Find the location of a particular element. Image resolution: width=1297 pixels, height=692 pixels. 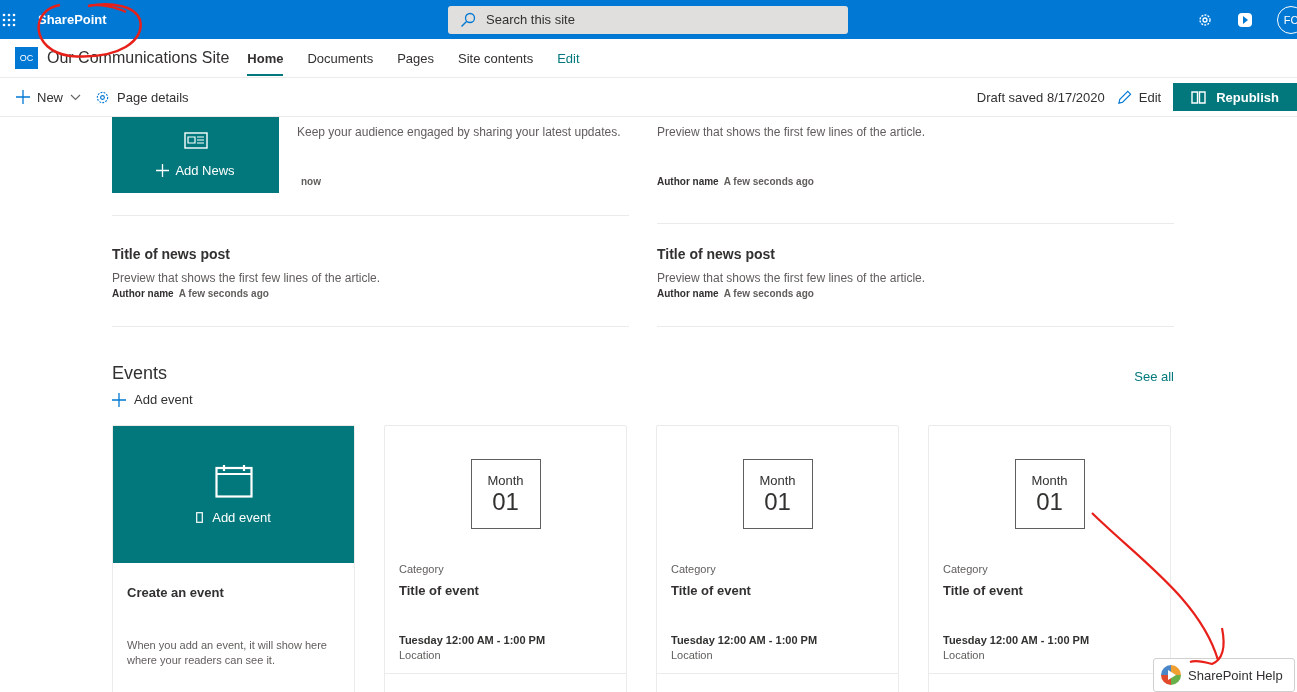

add-news-text: Add News is located at coordinates (205, 170).